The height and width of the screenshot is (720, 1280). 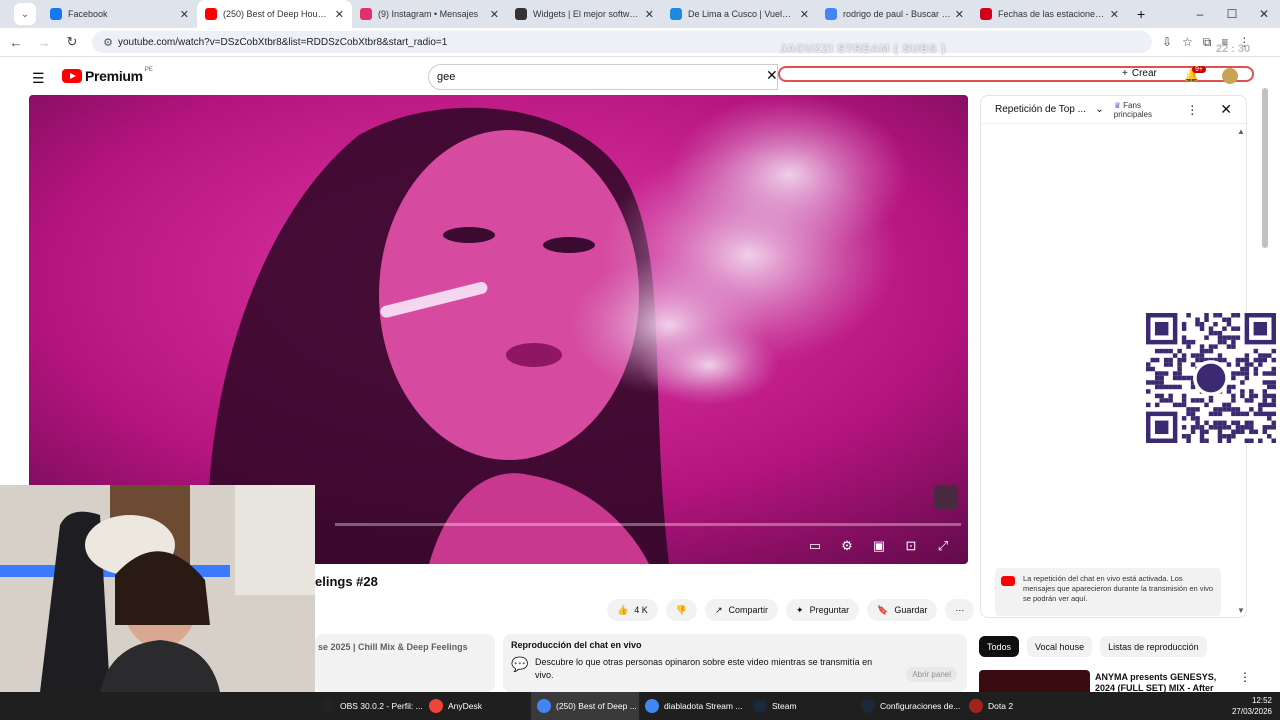 What do you see at coordinates (960, 610) in the screenshot?
I see `more-actions-button: ⋯` at bounding box center [960, 610].